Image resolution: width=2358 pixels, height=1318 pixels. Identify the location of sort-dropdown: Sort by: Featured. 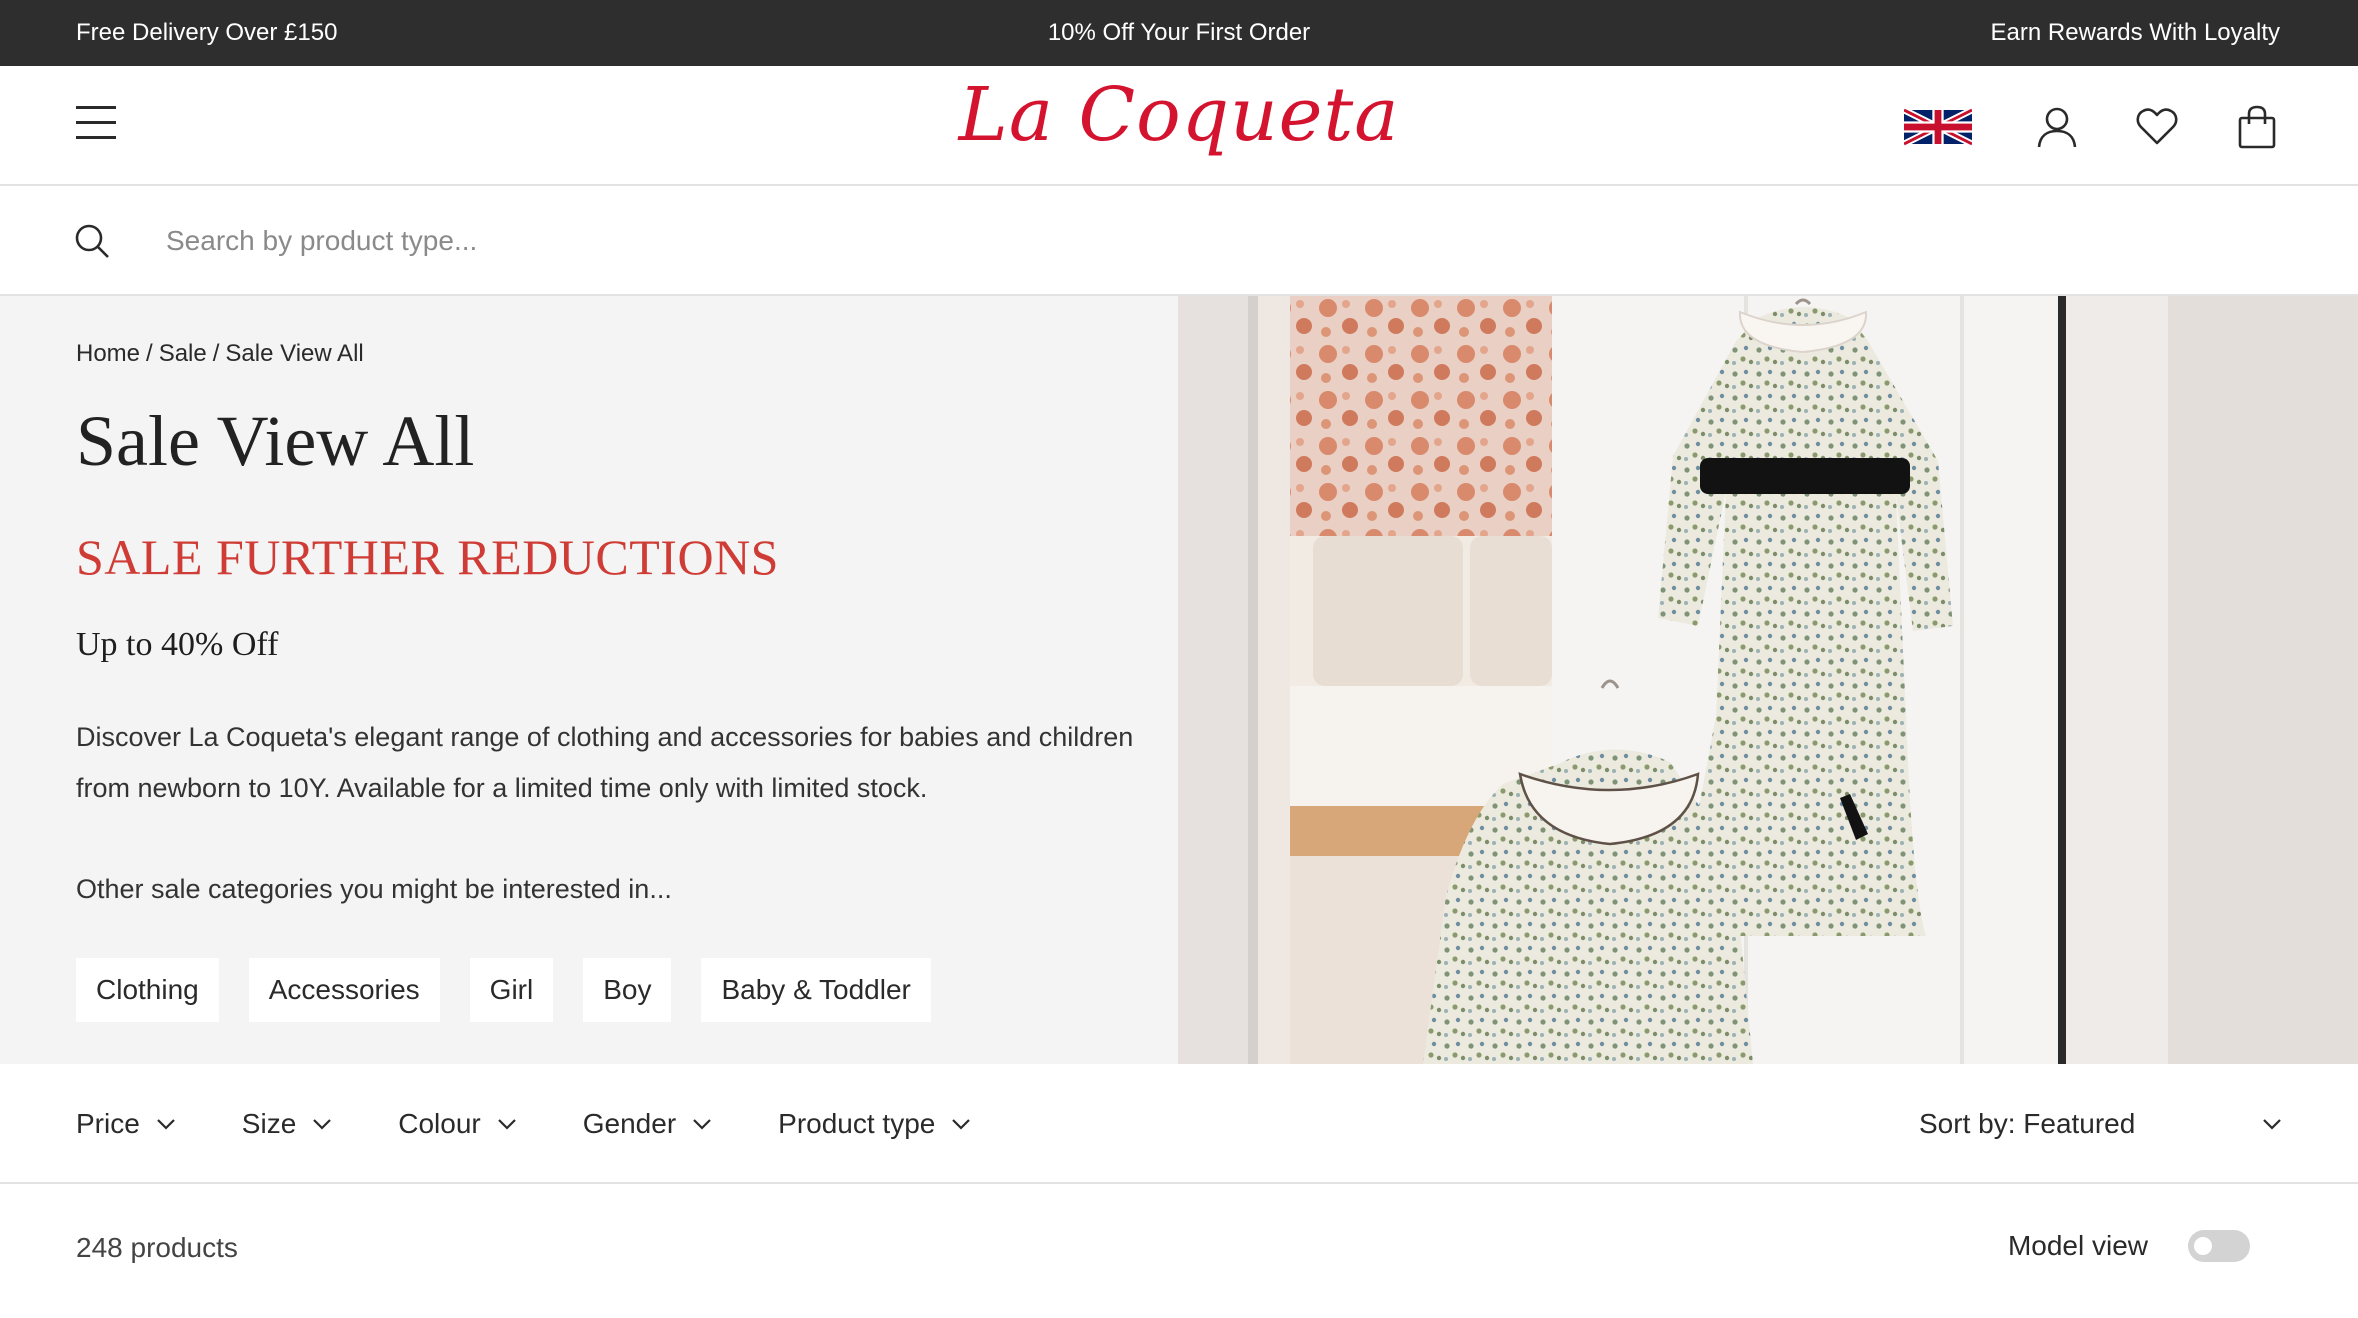
(2100, 1124).